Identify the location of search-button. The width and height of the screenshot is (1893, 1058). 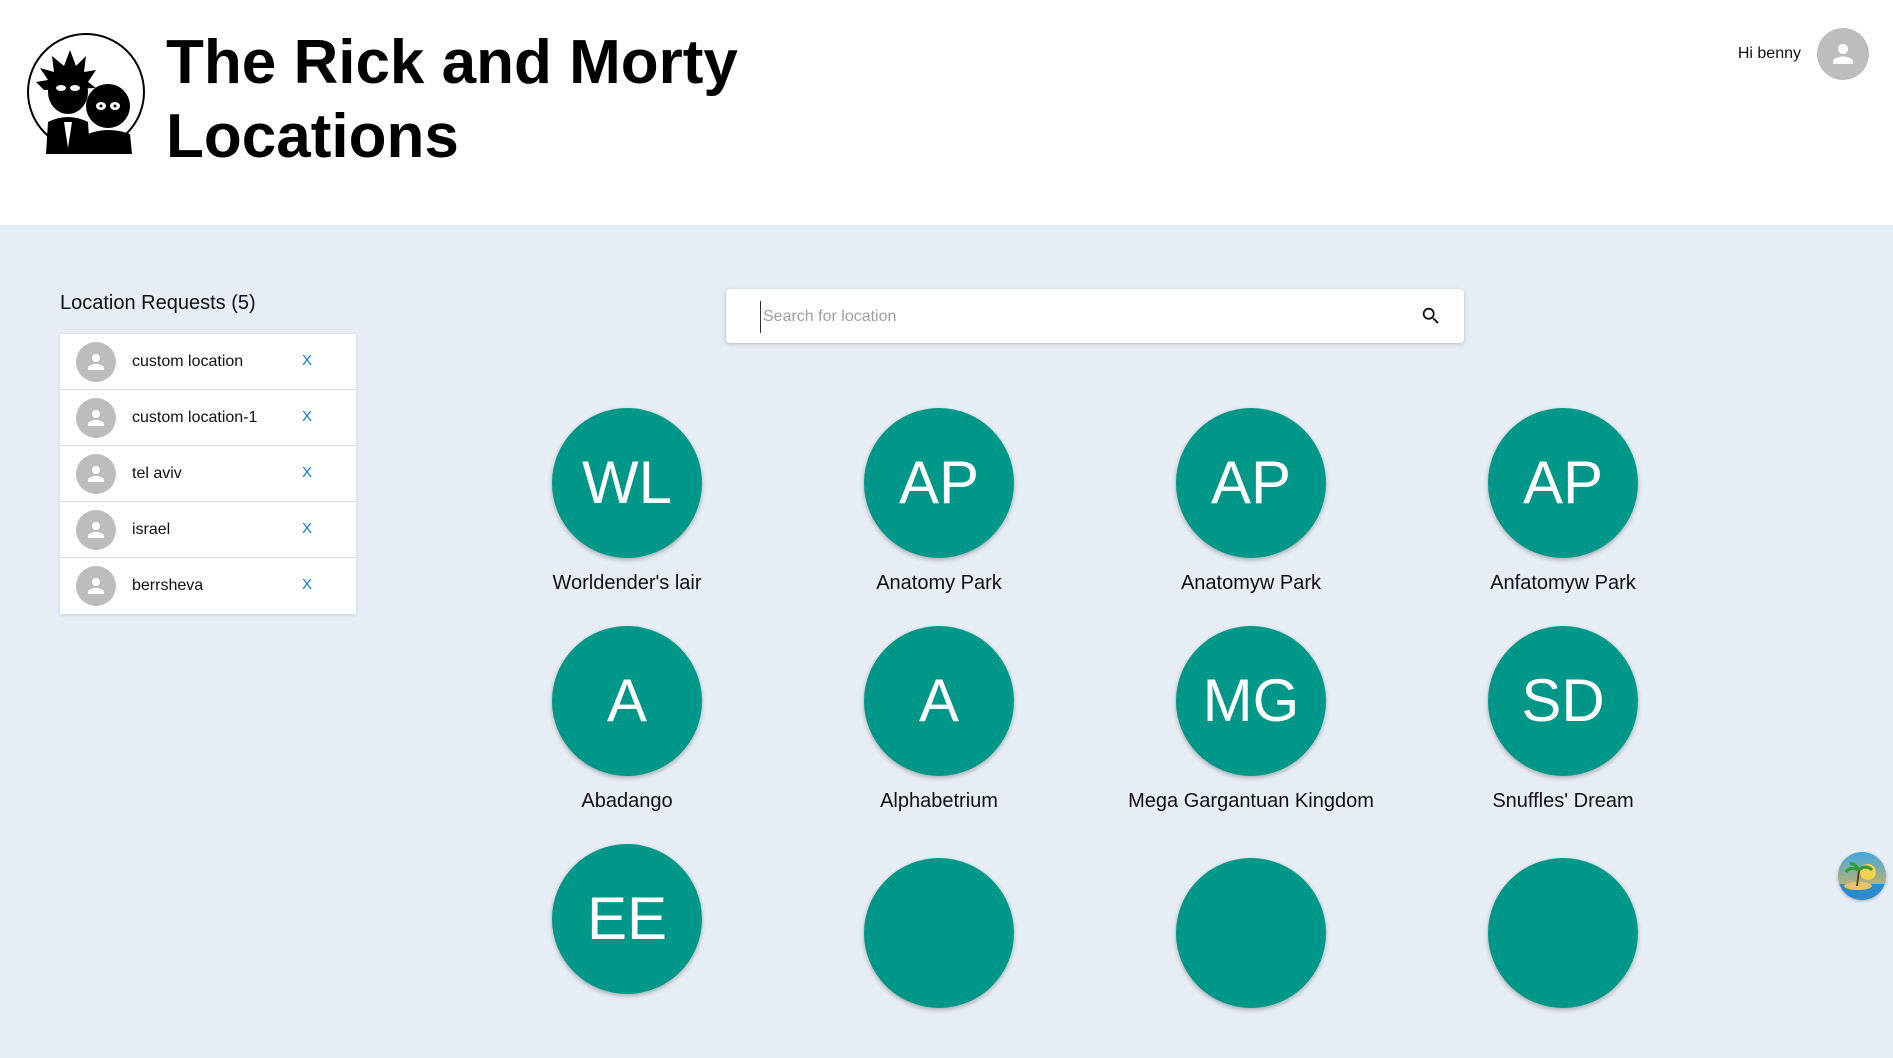
(1431, 316).